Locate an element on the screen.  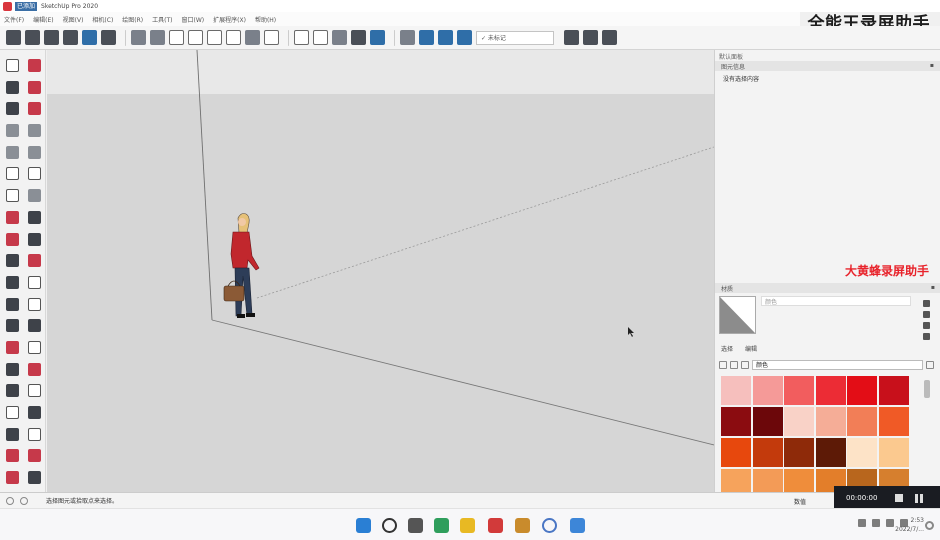
iso-view-icon is located at coordinates (138, 37).